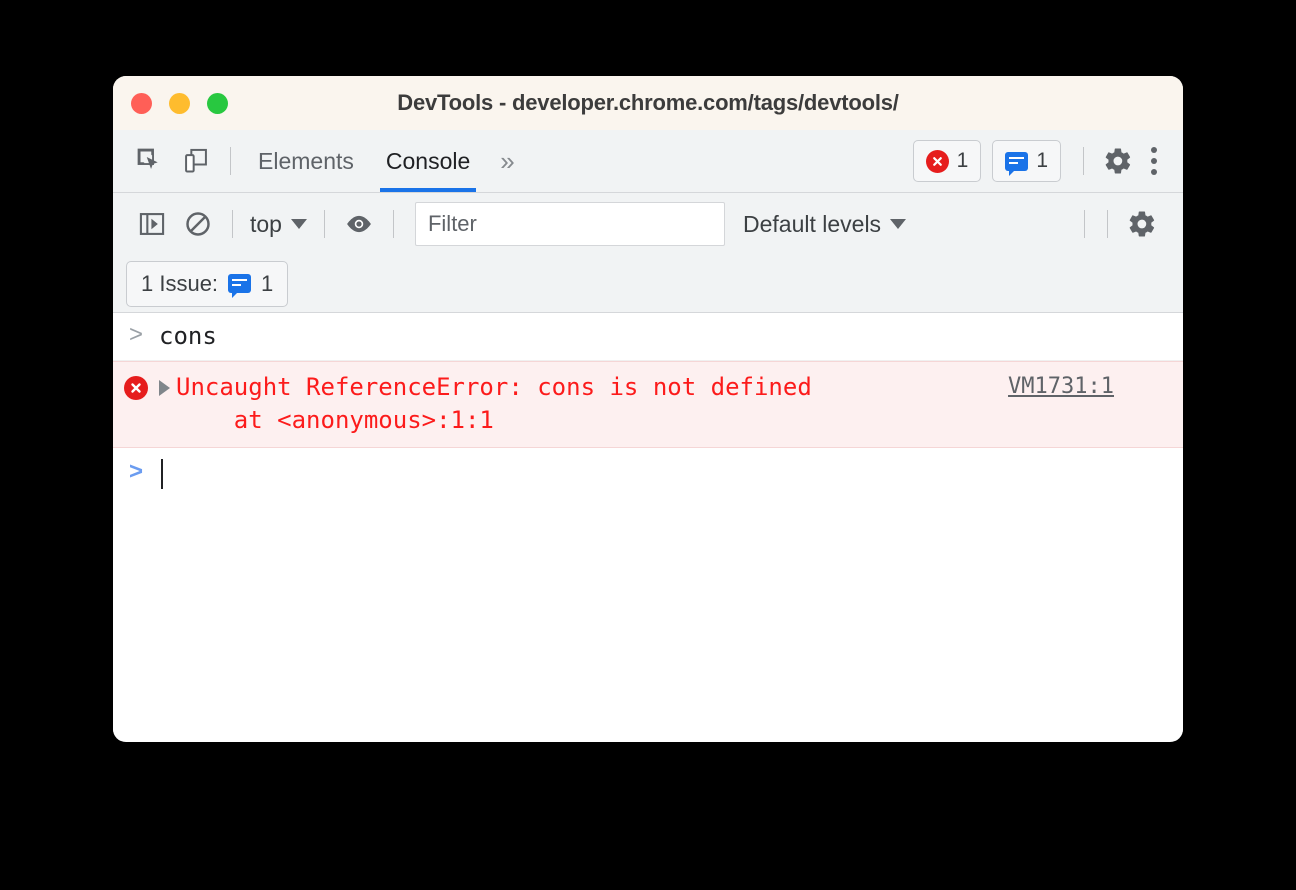  I want to click on console-sidebar-toggle-icon, so click(152, 224).